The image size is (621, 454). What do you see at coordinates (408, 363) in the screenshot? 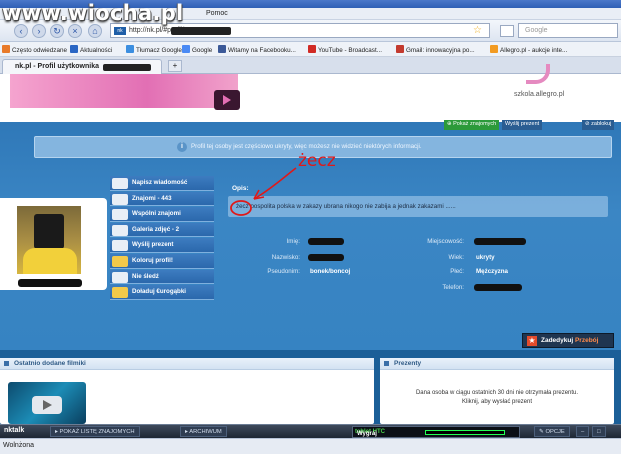
I see `gifts-title: Prezenty` at bounding box center [408, 363].